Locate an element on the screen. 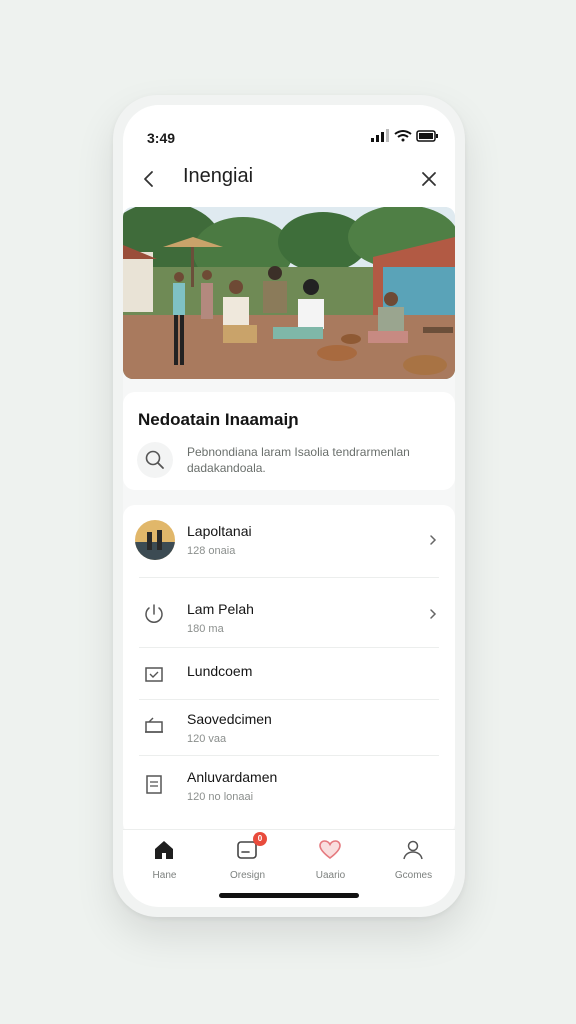 Image resolution: width=576 pixels, height=1024 pixels. status-time: 3:49 is located at coordinates (161, 138).